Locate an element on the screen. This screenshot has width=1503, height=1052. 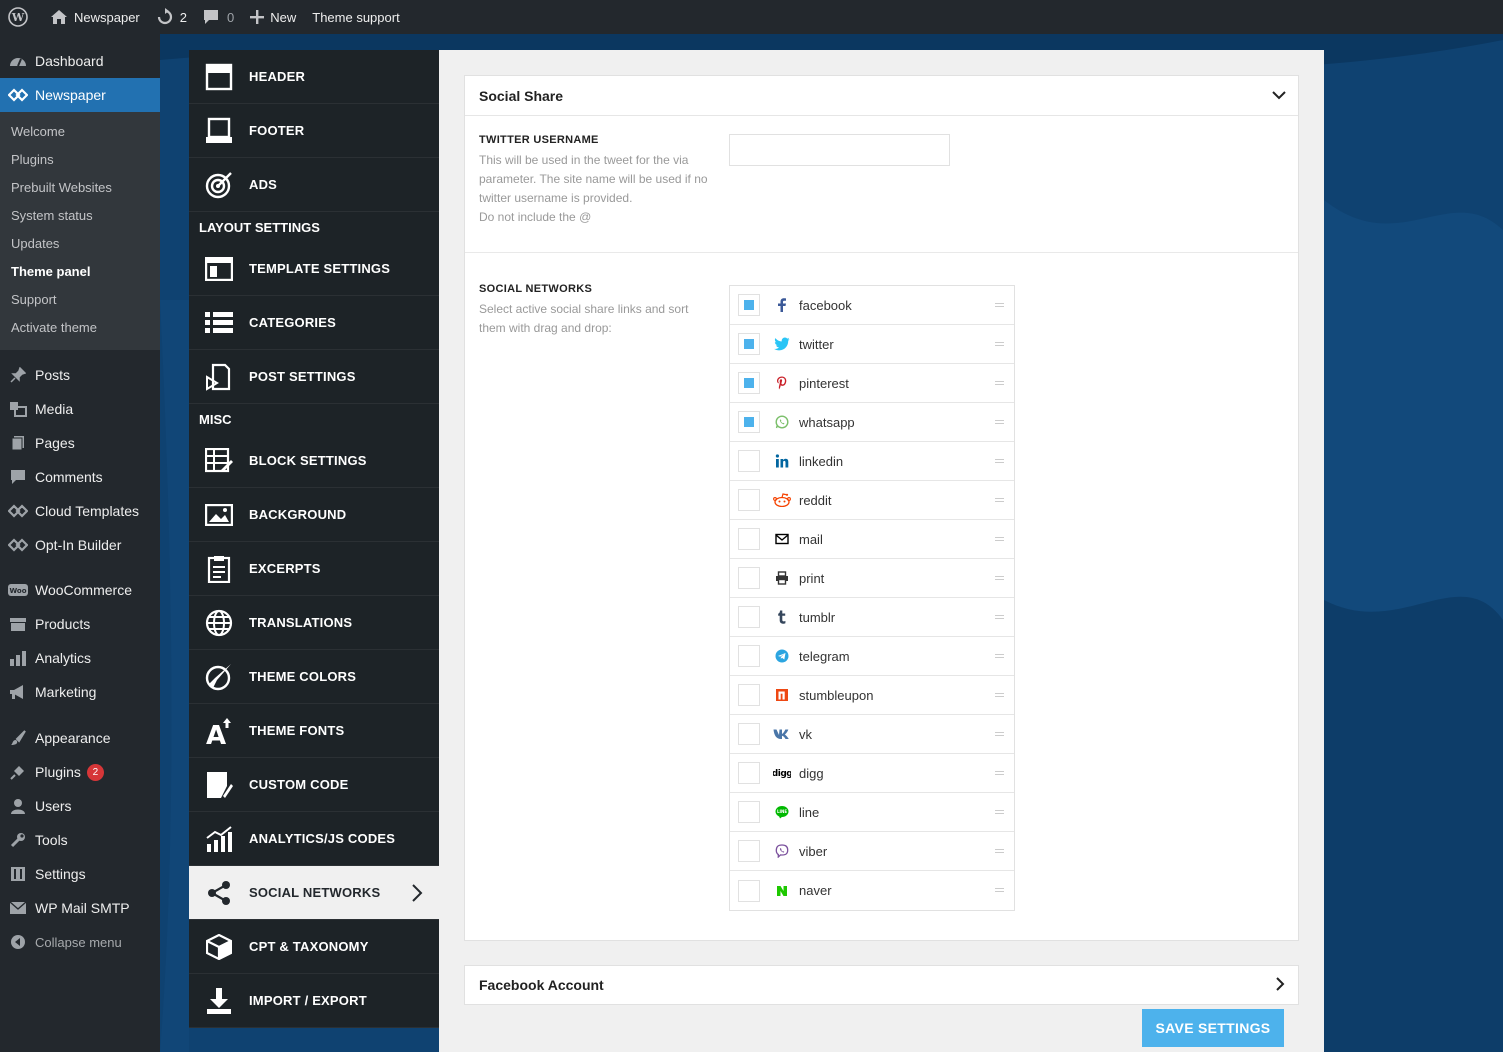
nav-translations: TRANSLATIONS is located at coordinates (314, 623).